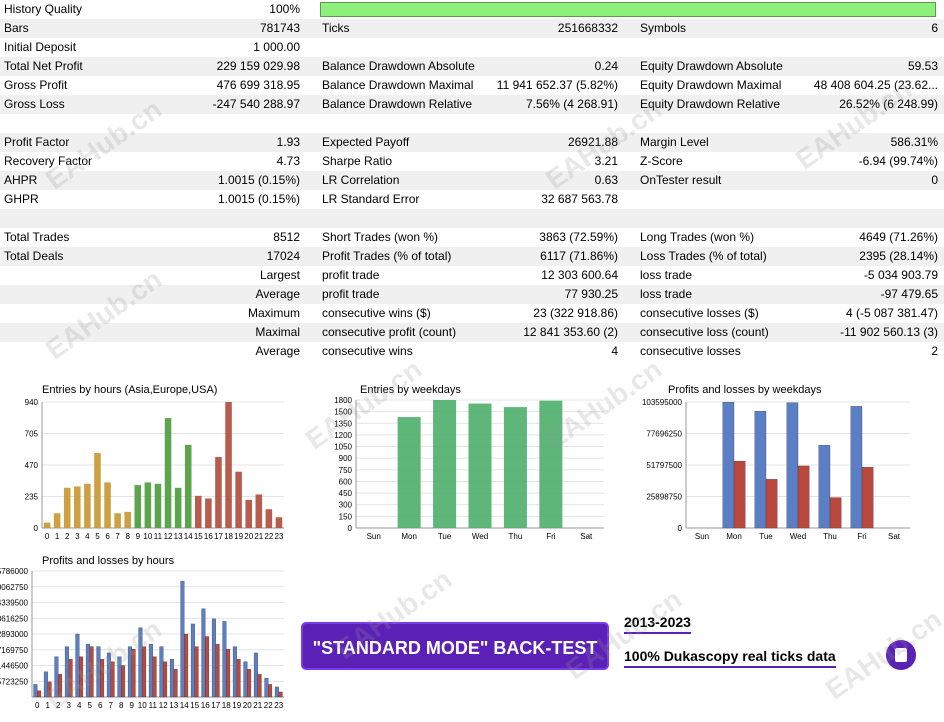  I want to click on y-tick-label: 1350, so click(343, 423).